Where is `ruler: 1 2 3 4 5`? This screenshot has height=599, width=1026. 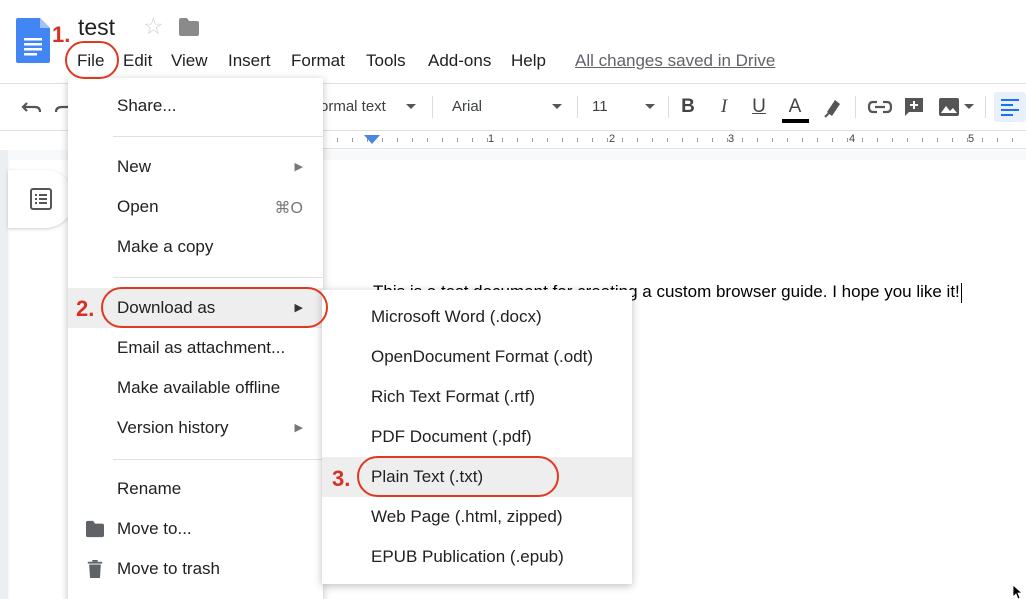 ruler: 1 2 3 4 5 is located at coordinates (674, 140).